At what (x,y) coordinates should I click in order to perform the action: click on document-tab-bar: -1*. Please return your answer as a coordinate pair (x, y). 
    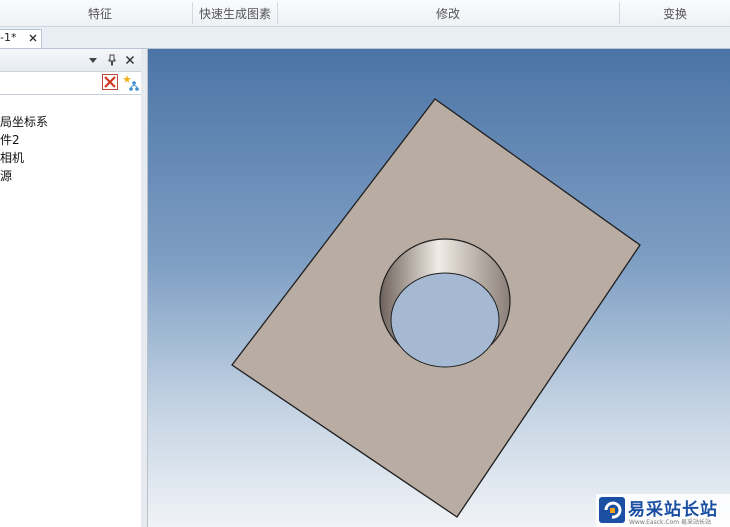
    Looking at the image, I should click on (365, 38).